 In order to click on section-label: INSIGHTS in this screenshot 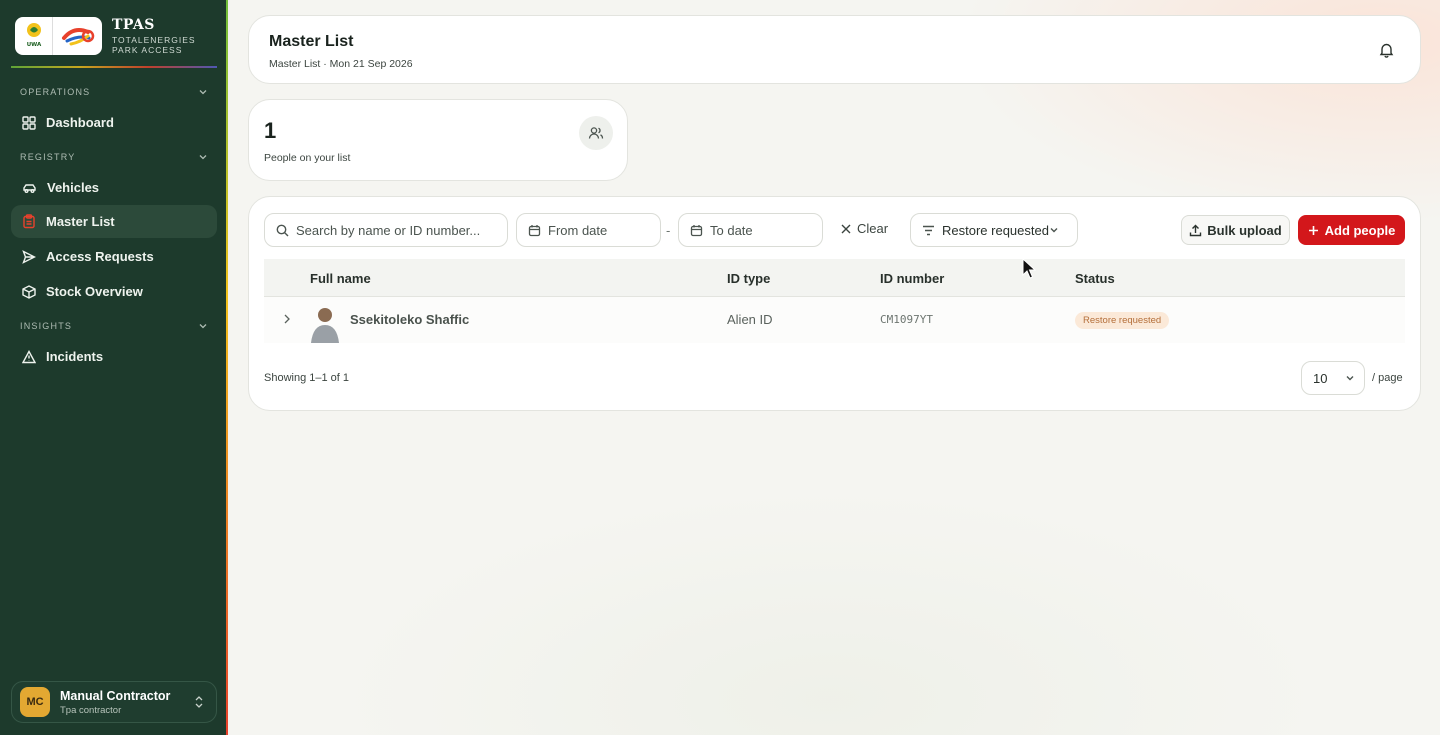, I will do `click(46, 326)`.